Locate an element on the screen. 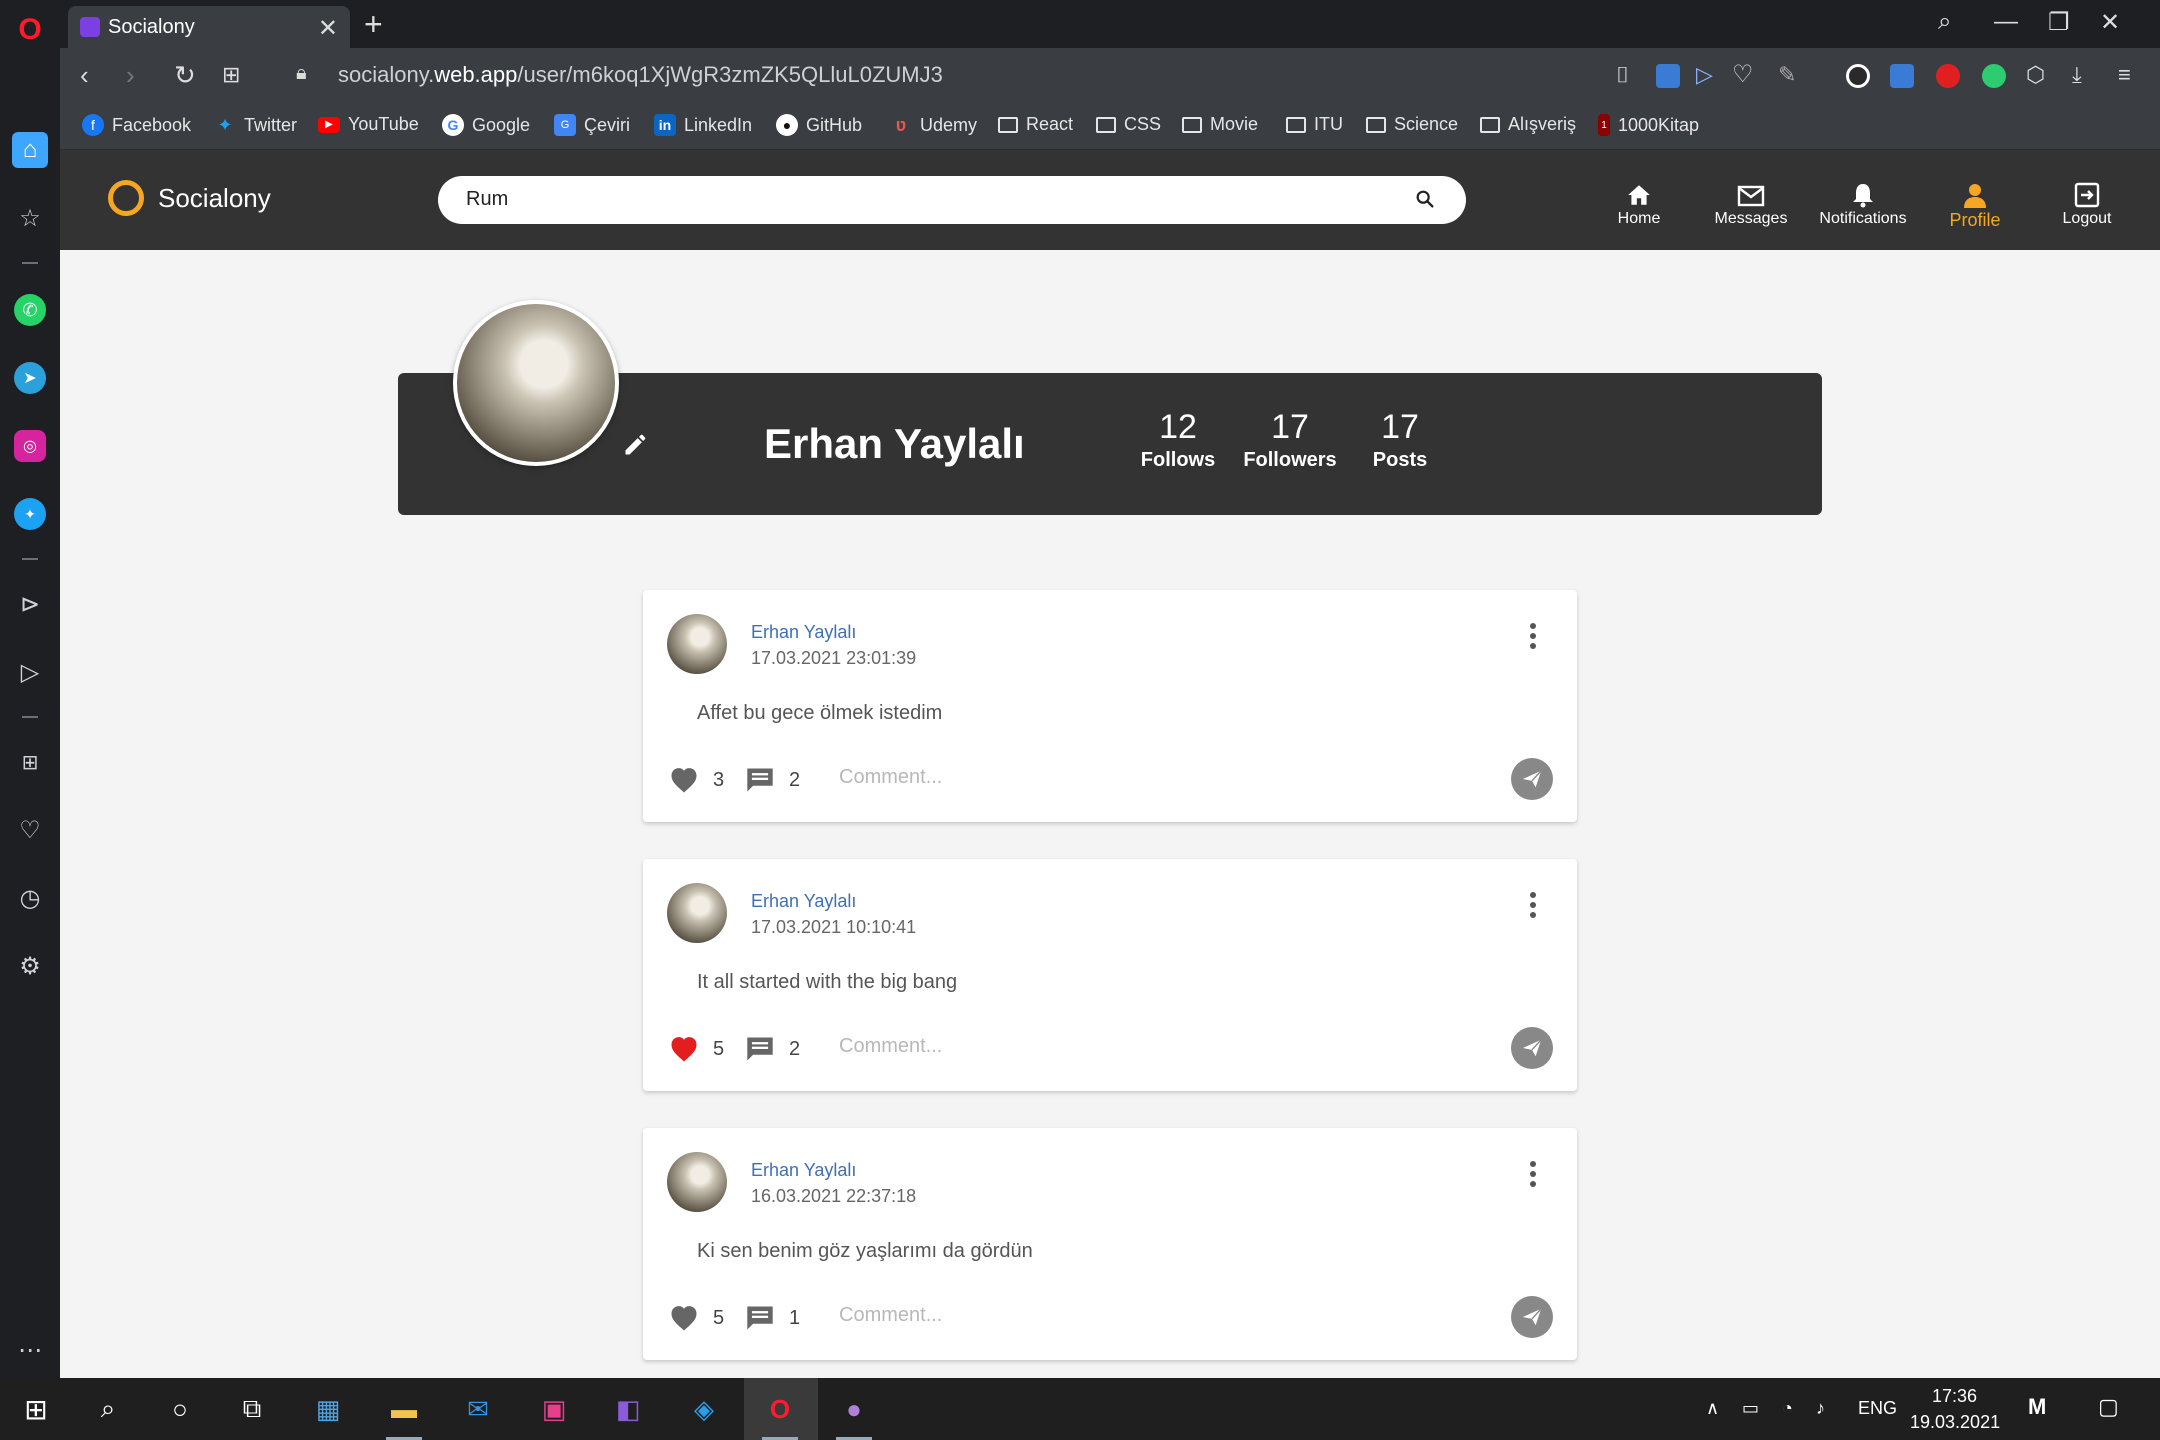 This screenshot has height=1440, width=2160. nav-profile: Profile is located at coordinates (1975, 205).